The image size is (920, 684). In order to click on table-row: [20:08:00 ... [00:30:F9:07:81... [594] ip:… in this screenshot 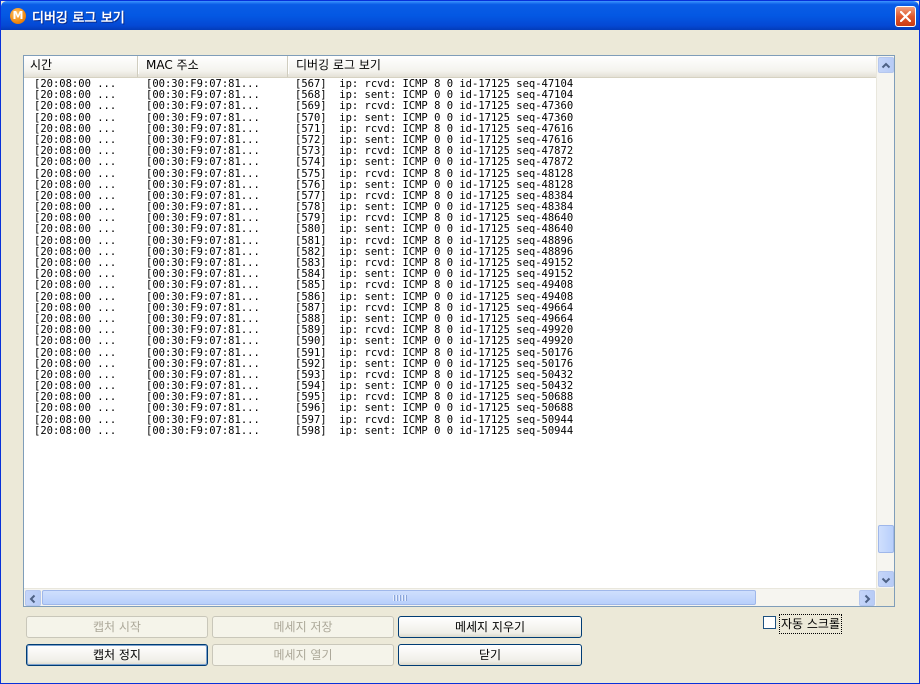, I will do `click(450, 386)`.